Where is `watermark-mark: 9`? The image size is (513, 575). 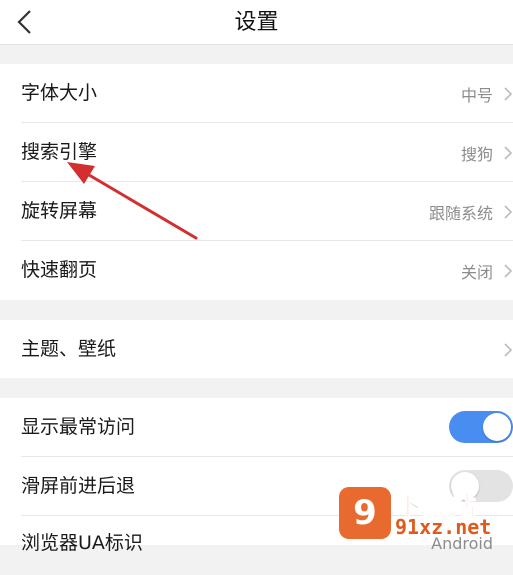 watermark-mark: 9 is located at coordinates (365, 513).